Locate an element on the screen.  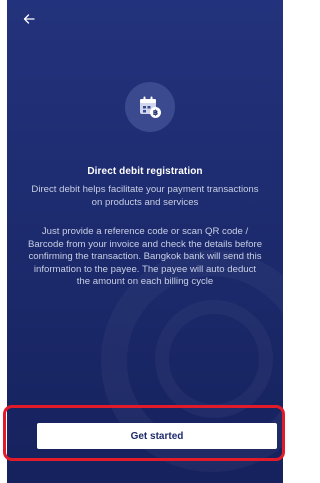
back-button is located at coordinates (29, 19).